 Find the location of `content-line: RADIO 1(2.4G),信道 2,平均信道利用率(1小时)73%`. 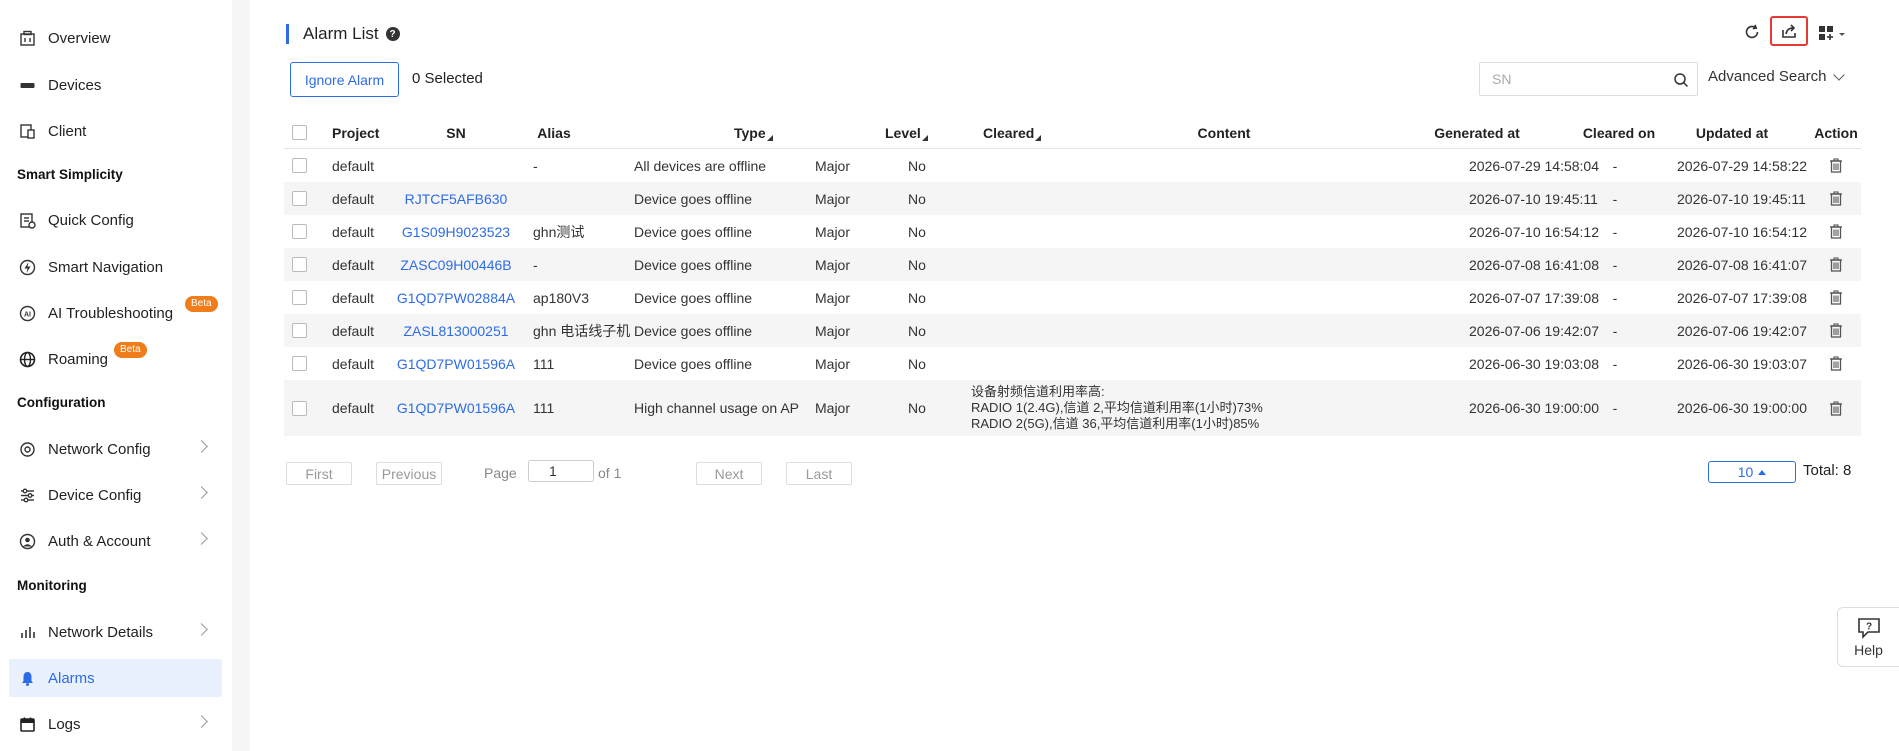

content-line: RADIO 1(2.4G),信道 2,平均信道利用率(1小时)73% is located at coordinates (1117, 407).